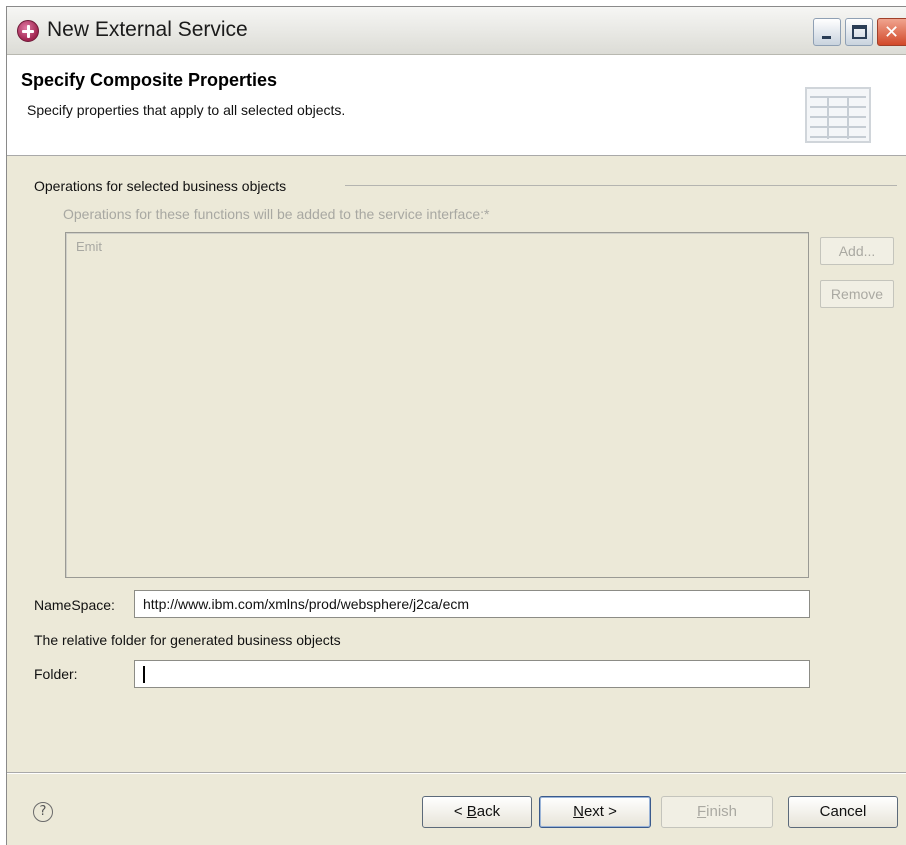  I want to click on back-button: < Back, so click(477, 812).